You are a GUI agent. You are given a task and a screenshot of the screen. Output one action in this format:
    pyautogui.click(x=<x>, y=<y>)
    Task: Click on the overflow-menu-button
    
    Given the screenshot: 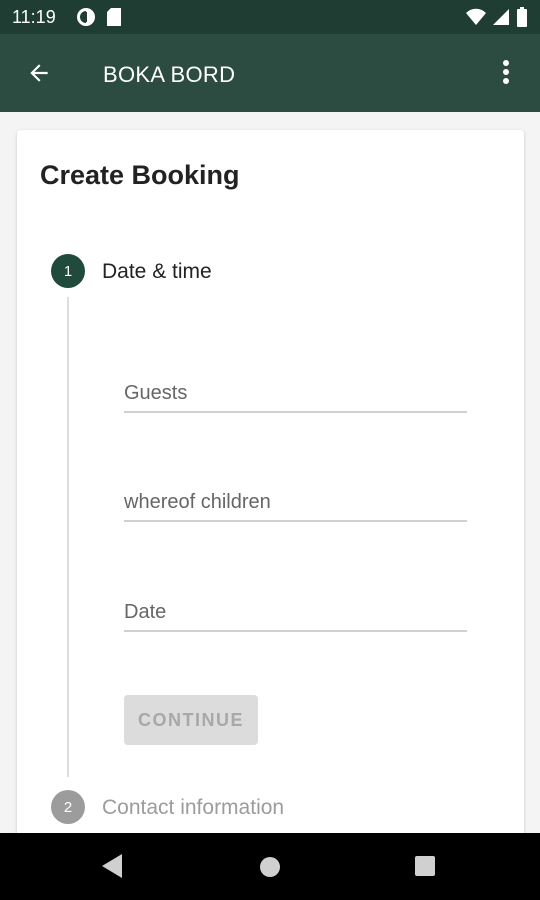 What is the action you would take?
    pyautogui.click(x=506, y=74)
    